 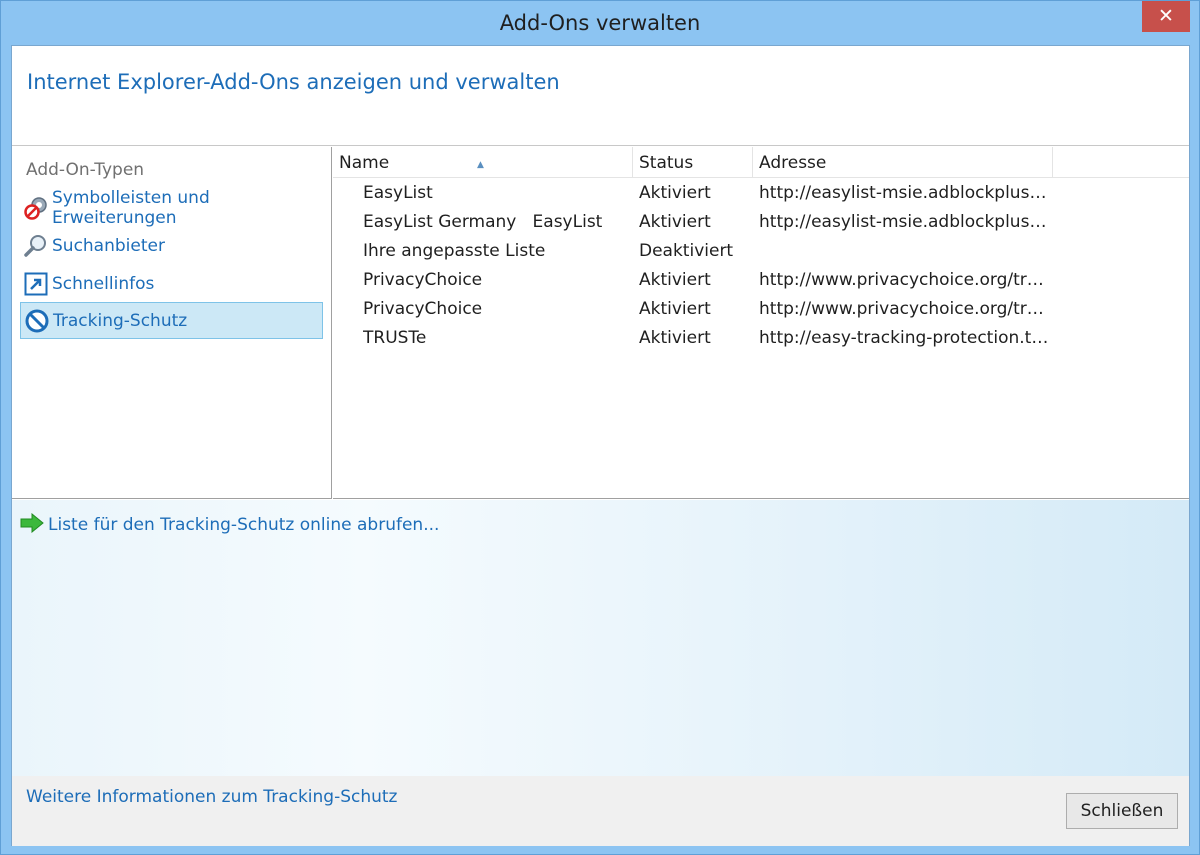 What do you see at coordinates (686, 251) in the screenshot?
I see `cell-status: Deaktiviert` at bounding box center [686, 251].